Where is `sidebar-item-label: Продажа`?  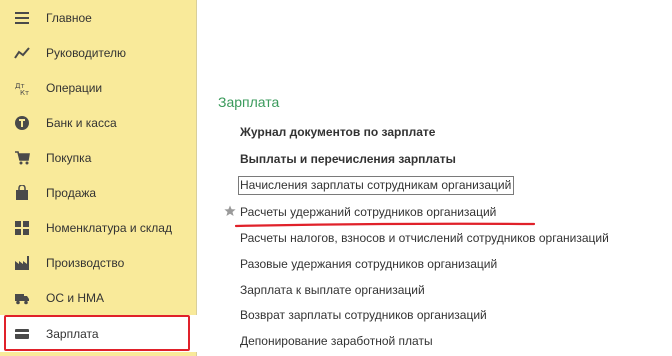 sidebar-item-label: Продажа is located at coordinates (71, 192).